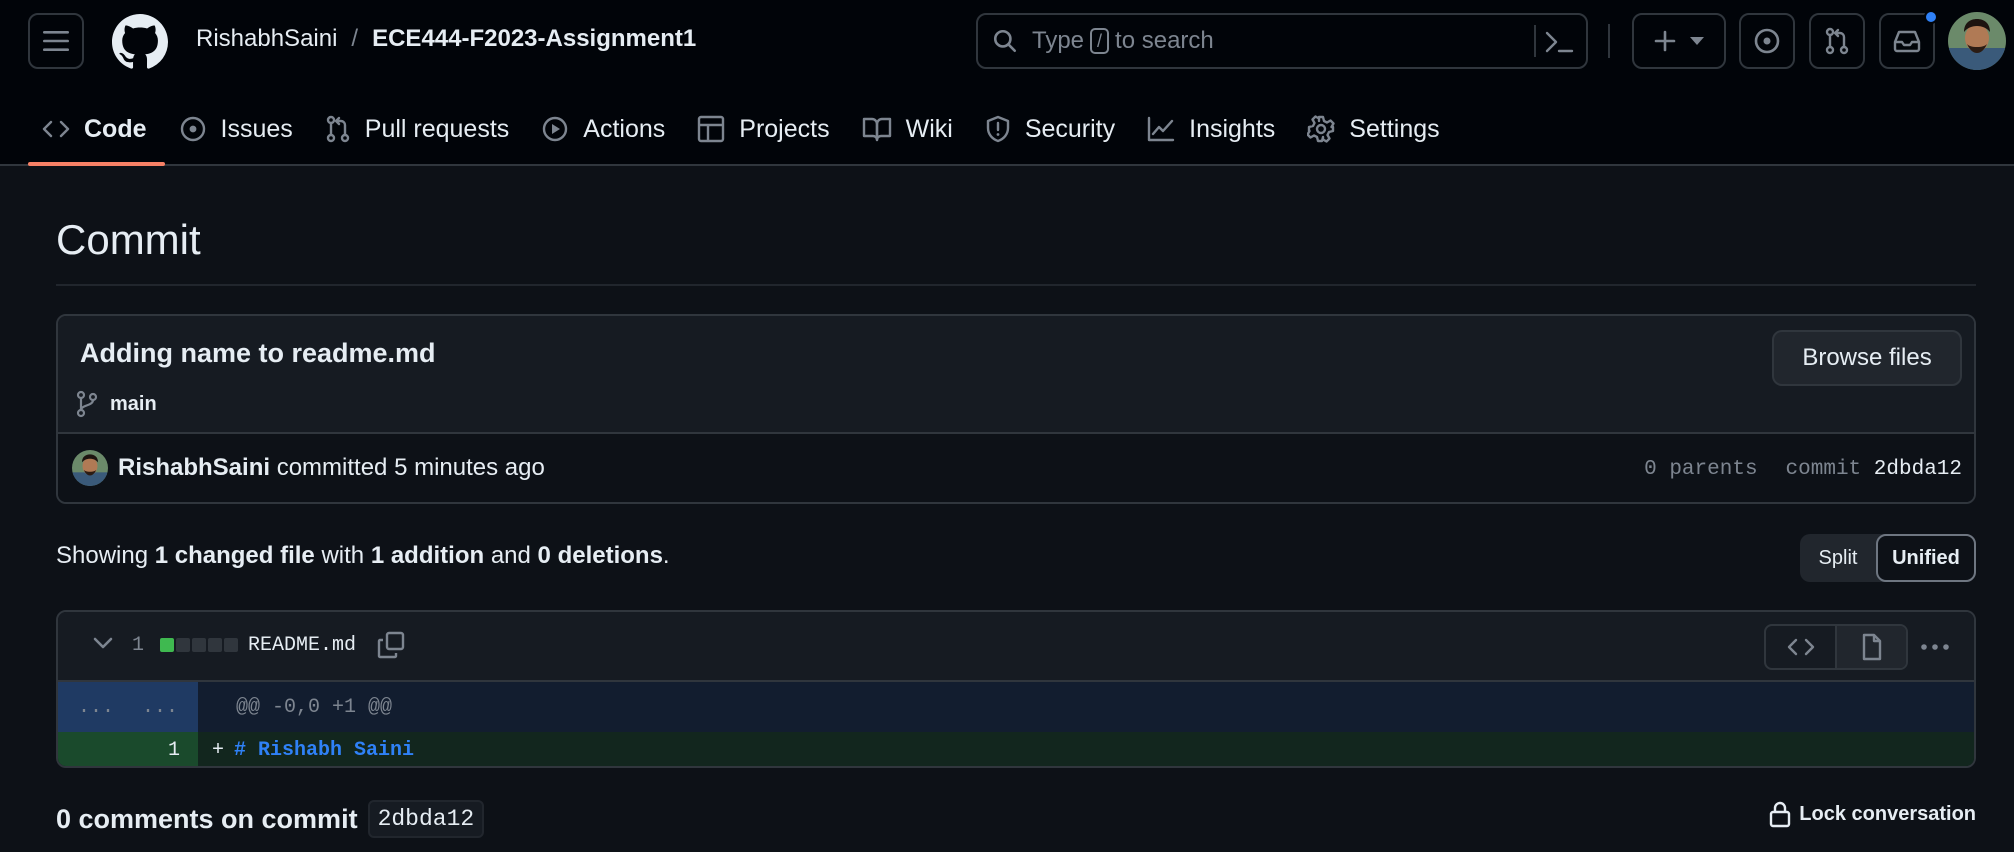  Describe the element at coordinates (1559, 42) in the screenshot. I see `command-palette-icon` at that location.